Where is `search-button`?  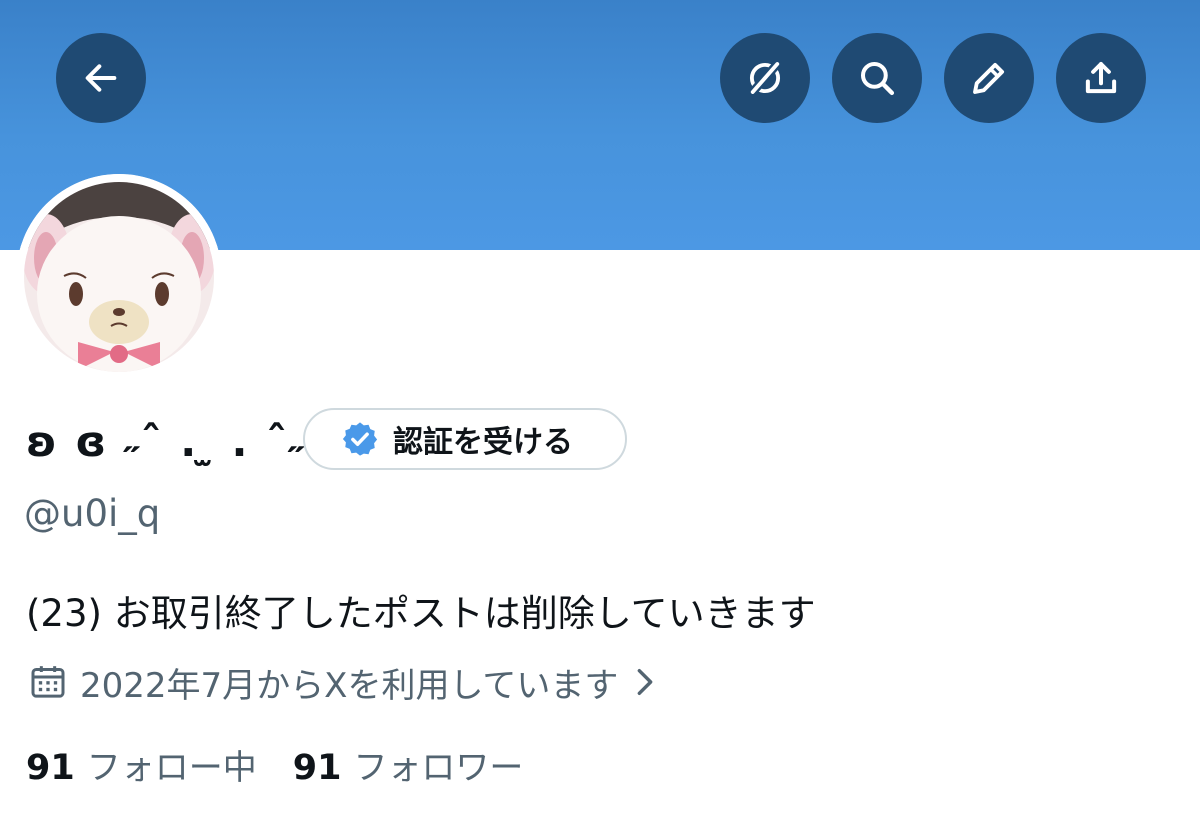
search-button is located at coordinates (877, 78).